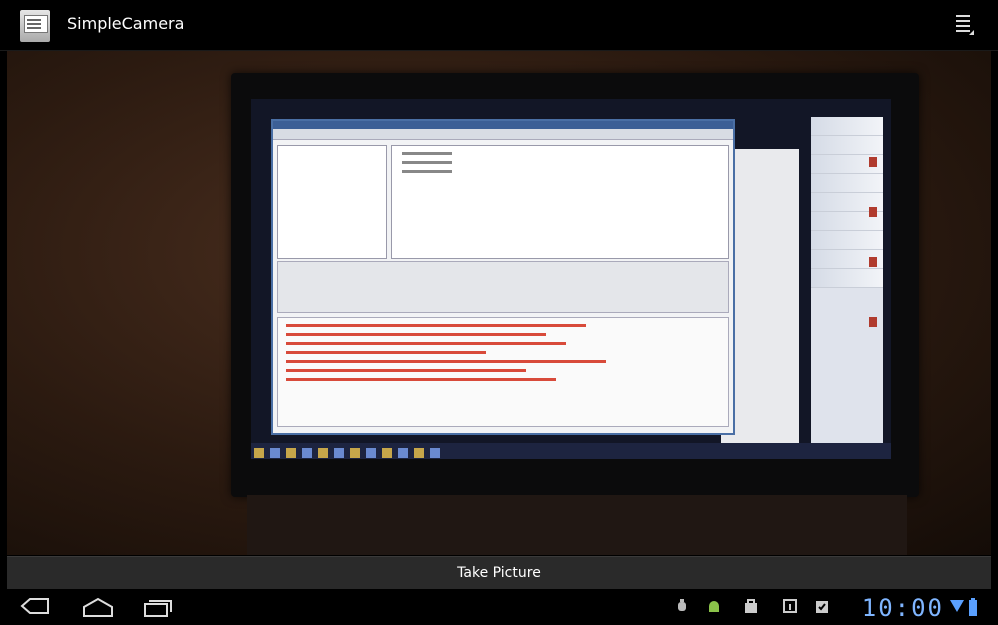 The width and height of the screenshot is (998, 625). What do you see at coordinates (822, 606) in the screenshot?
I see `clipboard-check-icon` at bounding box center [822, 606].